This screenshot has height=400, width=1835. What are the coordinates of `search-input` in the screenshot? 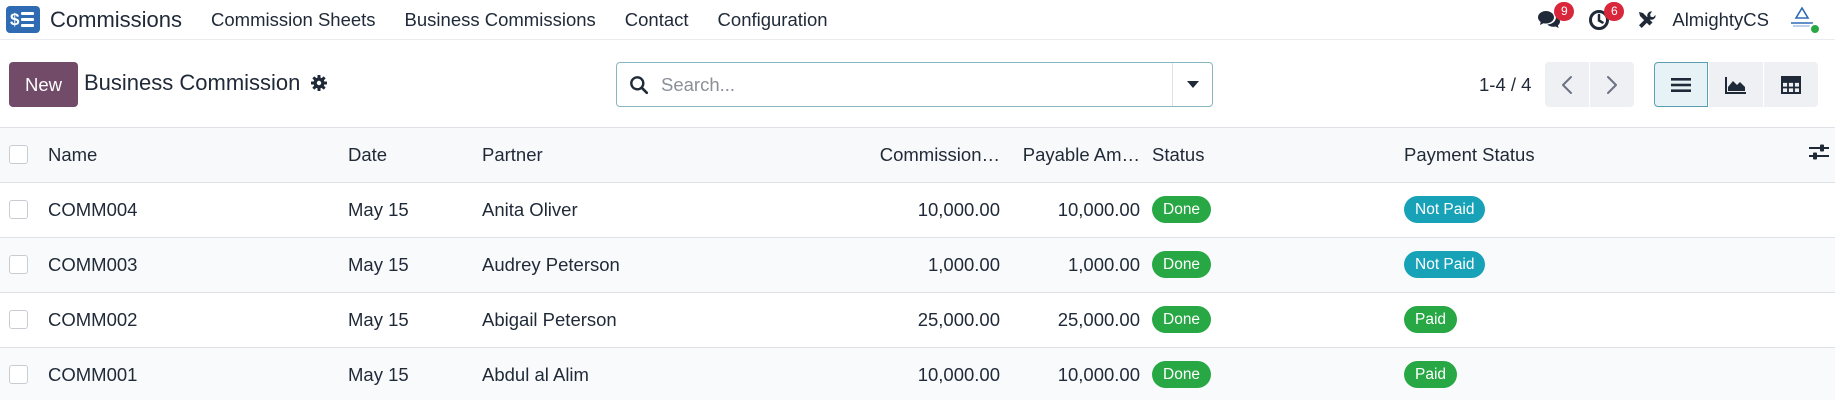 It's located at (916, 84).